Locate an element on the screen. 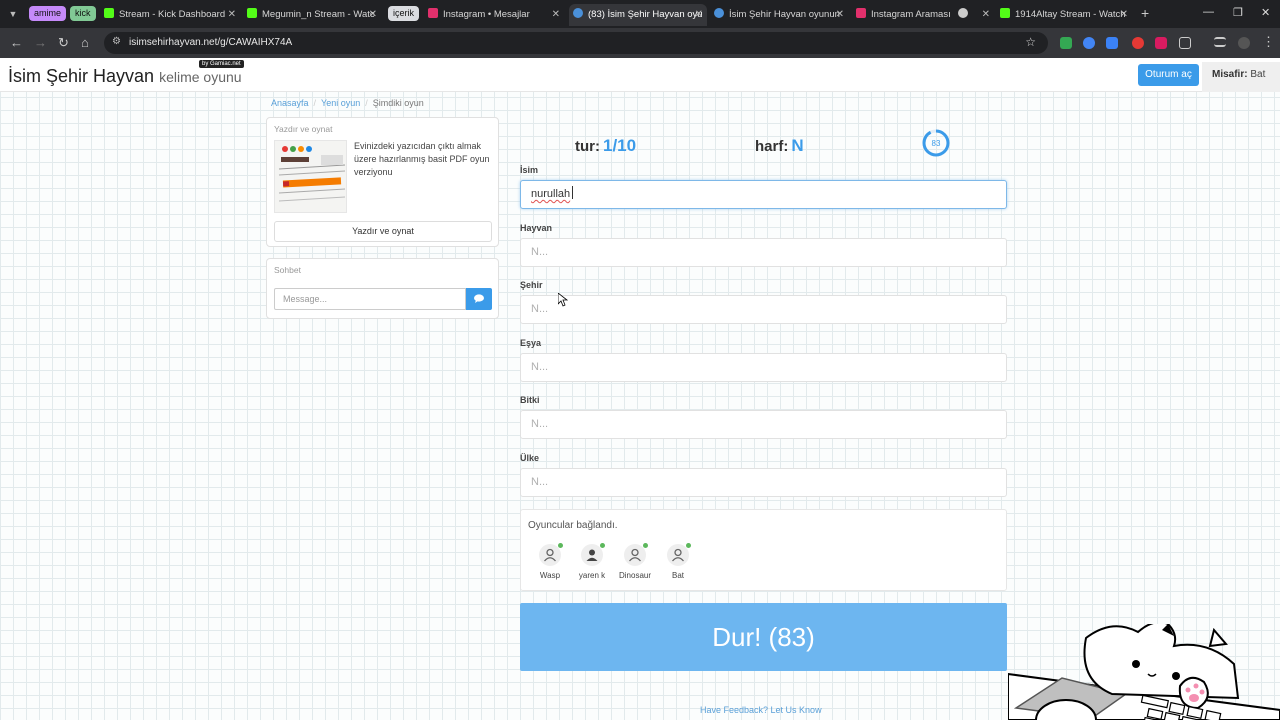  guest-user: Misafir: Bat is located at coordinates (1241, 77).